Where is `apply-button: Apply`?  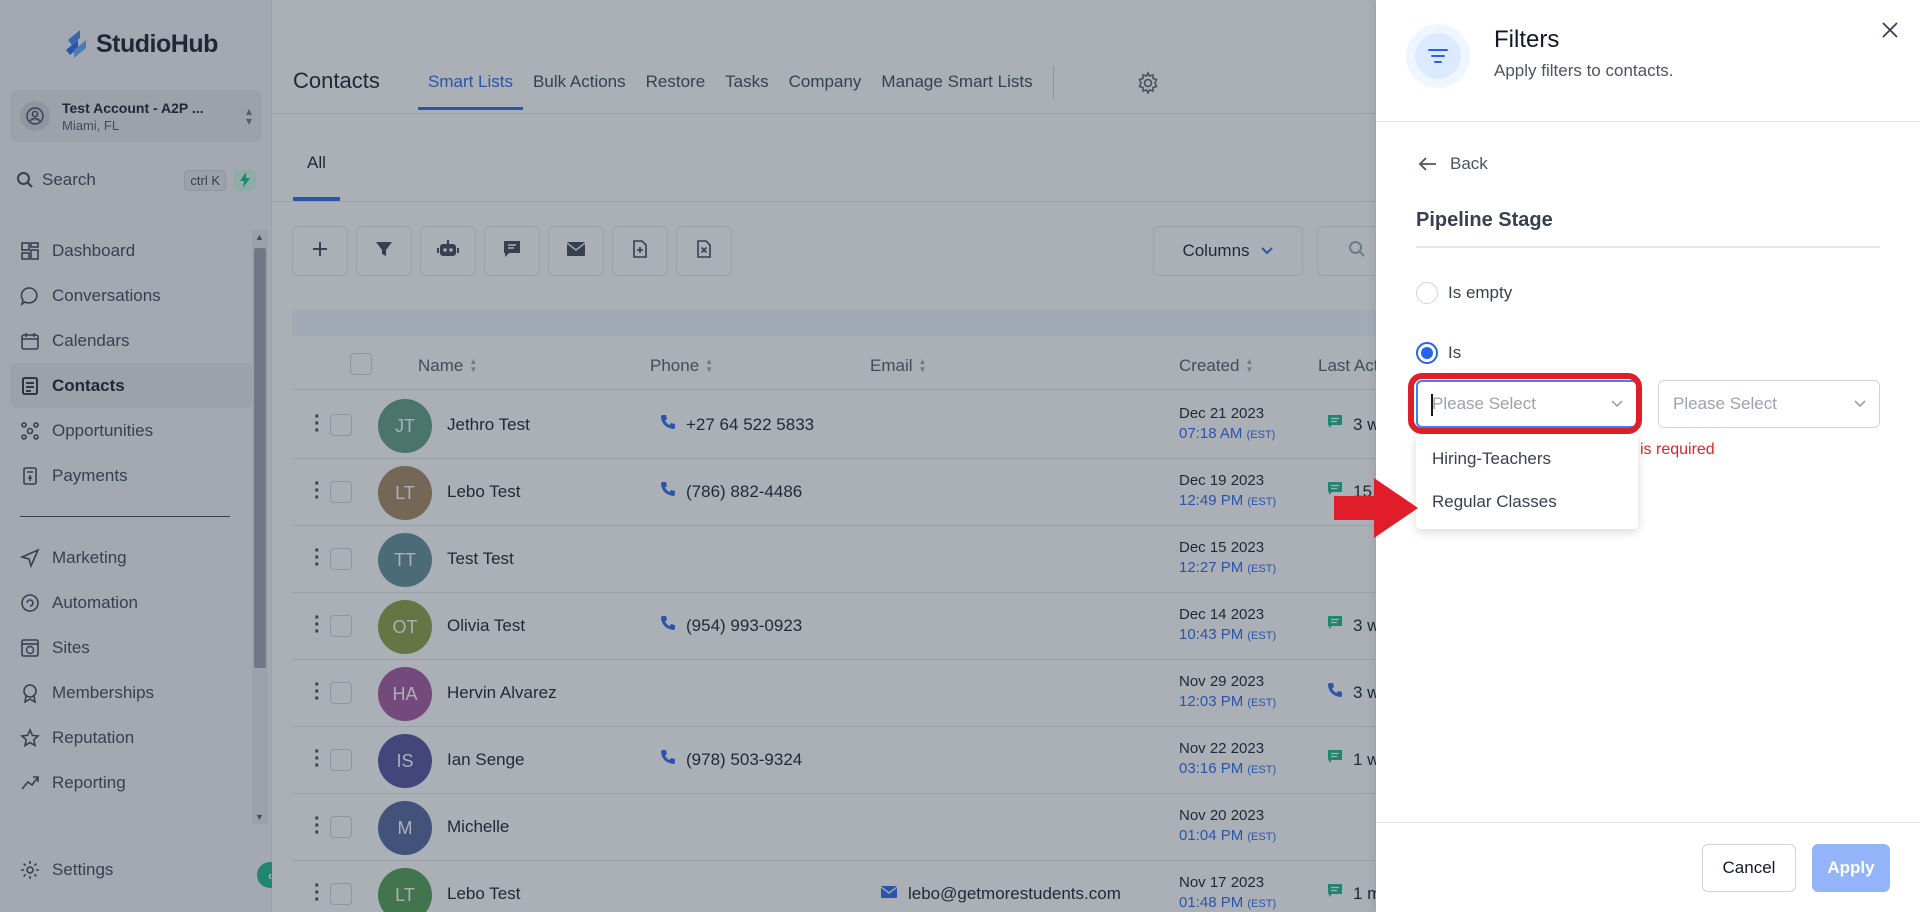 apply-button: Apply is located at coordinates (1851, 868).